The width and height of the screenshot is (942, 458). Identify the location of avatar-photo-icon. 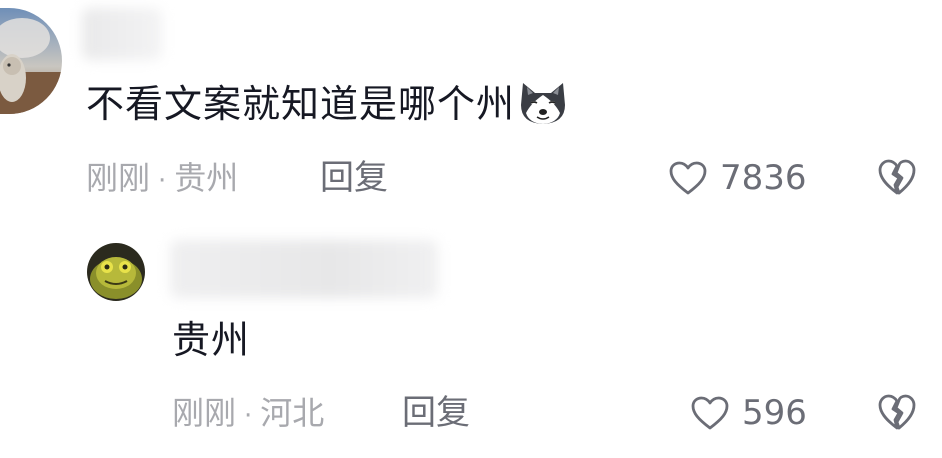
(31, 61).